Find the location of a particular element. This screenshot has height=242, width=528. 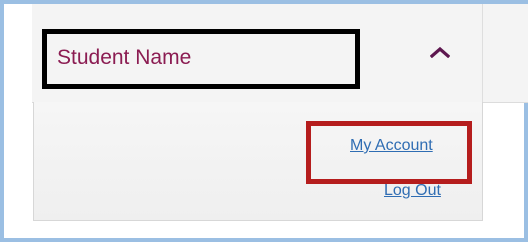

user-menu-toggle-button is located at coordinates (440, 52).